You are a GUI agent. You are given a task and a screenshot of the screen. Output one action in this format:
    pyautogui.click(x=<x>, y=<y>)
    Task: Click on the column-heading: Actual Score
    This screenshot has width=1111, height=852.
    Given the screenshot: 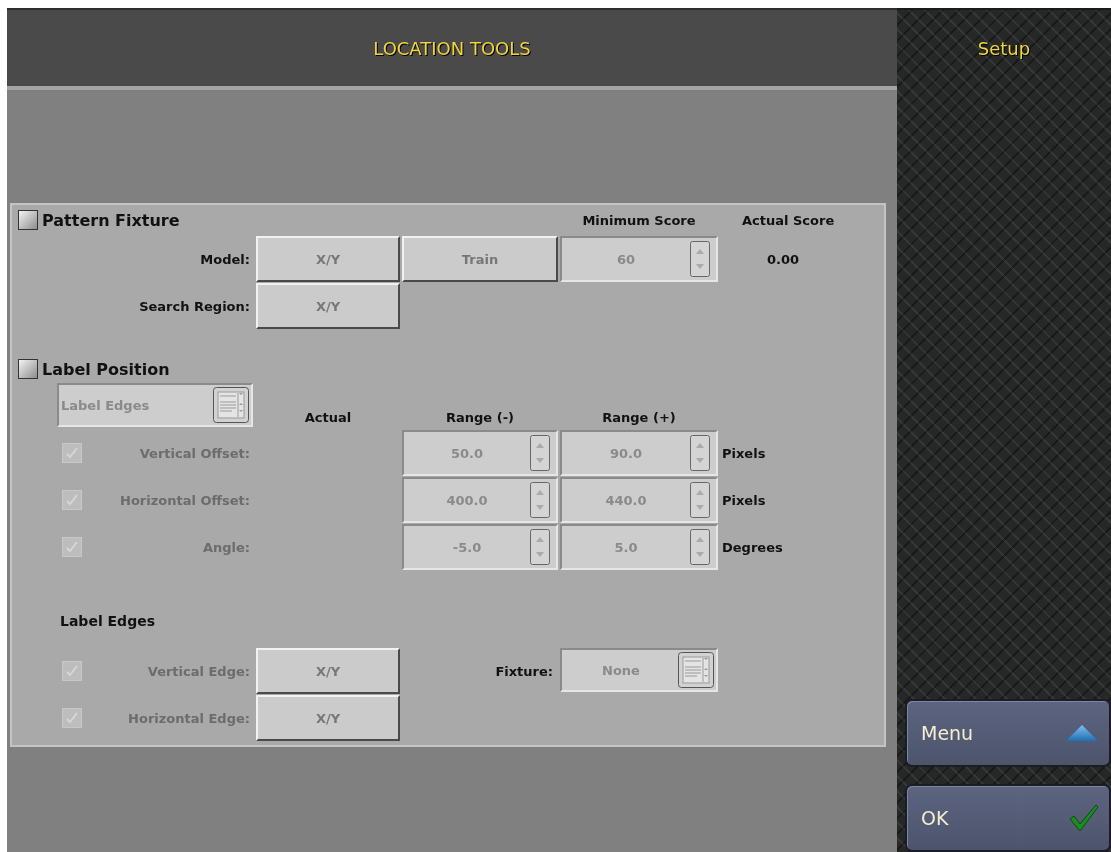 What is the action you would take?
    pyautogui.click(x=788, y=220)
    